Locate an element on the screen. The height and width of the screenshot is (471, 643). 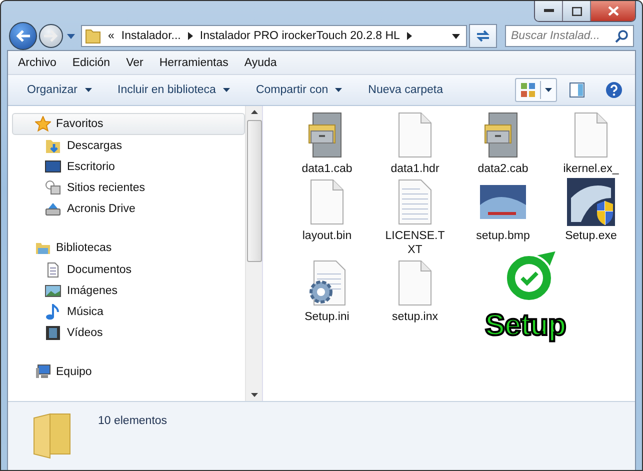
view-grid-icon is located at coordinates (528, 90).